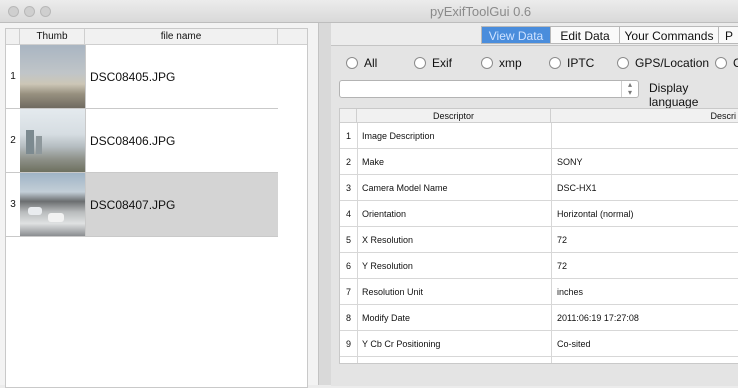 The width and height of the screenshot is (738, 388). Describe the element at coordinates (669, 35) in the screenshot. I see `tab-your-commands: Your Commands` at that location.